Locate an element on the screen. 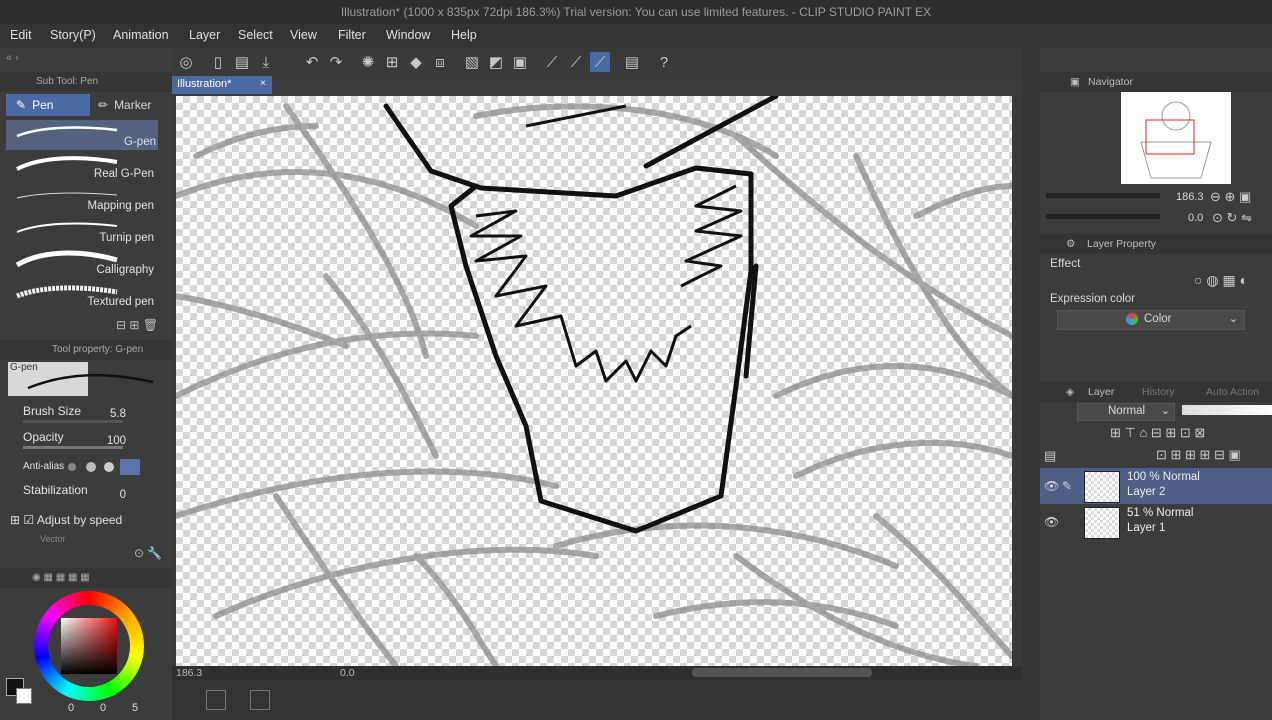 The height and width of the screenshot is (720, 1272). brush-turnip-pen: Turnip pen is located at coordinates (81, 231).